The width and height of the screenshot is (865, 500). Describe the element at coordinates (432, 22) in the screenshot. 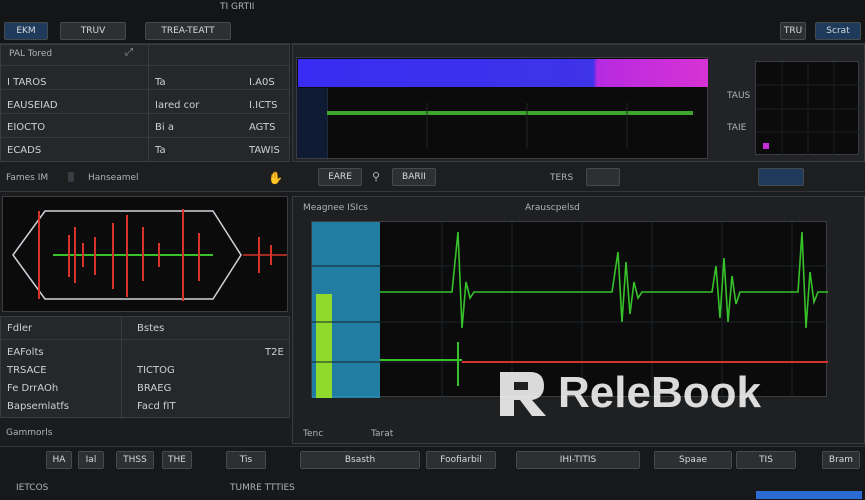

I see `top-toolbar: EKM TRUV TREA-TEATT TI GRTII TRU Scrat` at that location.